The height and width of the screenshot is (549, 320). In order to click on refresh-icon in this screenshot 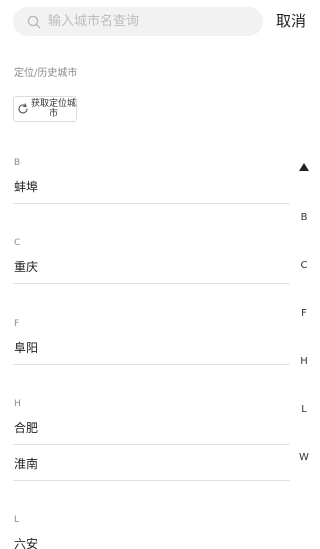, I will do `click(23, 109)`.